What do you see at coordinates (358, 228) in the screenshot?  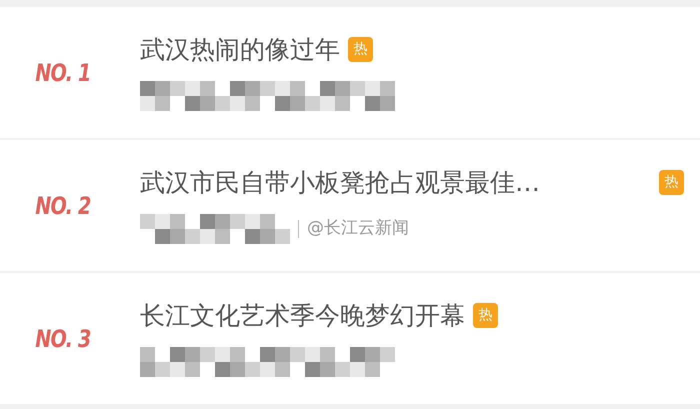 I see `source-label: @长江云新闻` at bounding box center [358, 228].